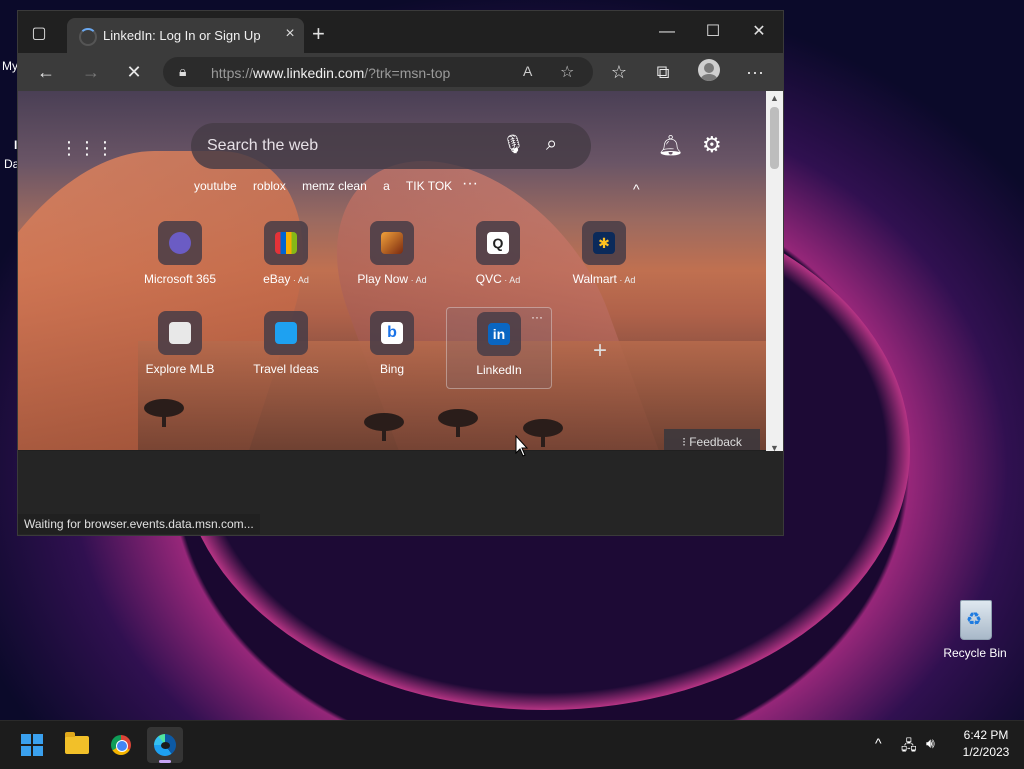  Describe the element at coordinates (670, 145) in the screenshot. I see `notifications-bell-icon: 🔔︎` at that location.